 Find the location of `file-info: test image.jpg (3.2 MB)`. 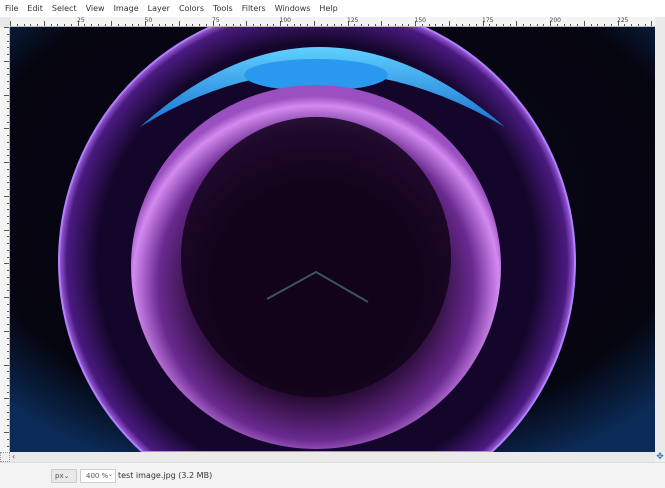

file-info: test image.jpg (3.2 MB) is located at coordinates (165, 475).